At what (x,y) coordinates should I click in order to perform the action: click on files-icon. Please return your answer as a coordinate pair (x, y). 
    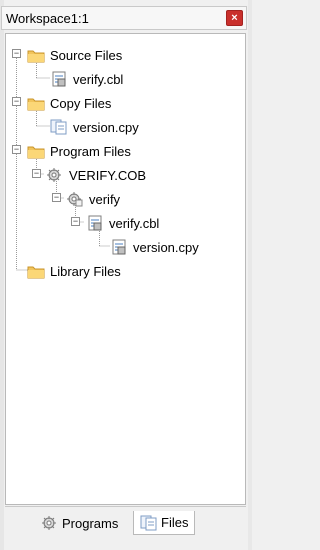
    Looking at the image, I should click on (149, 523).